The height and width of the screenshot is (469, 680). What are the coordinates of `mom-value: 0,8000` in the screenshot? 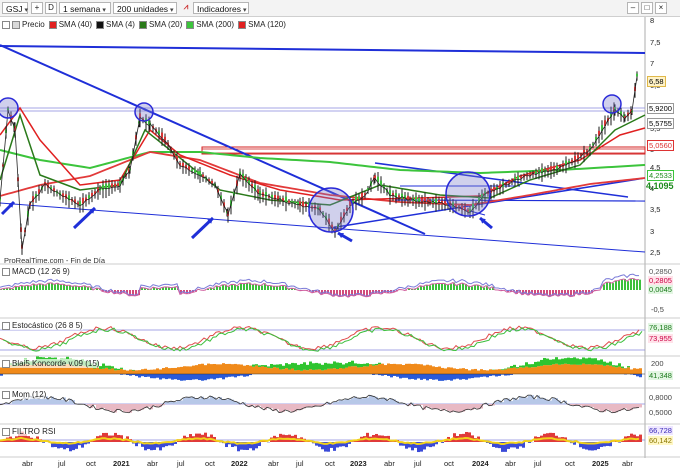 It's located at (660, 397).